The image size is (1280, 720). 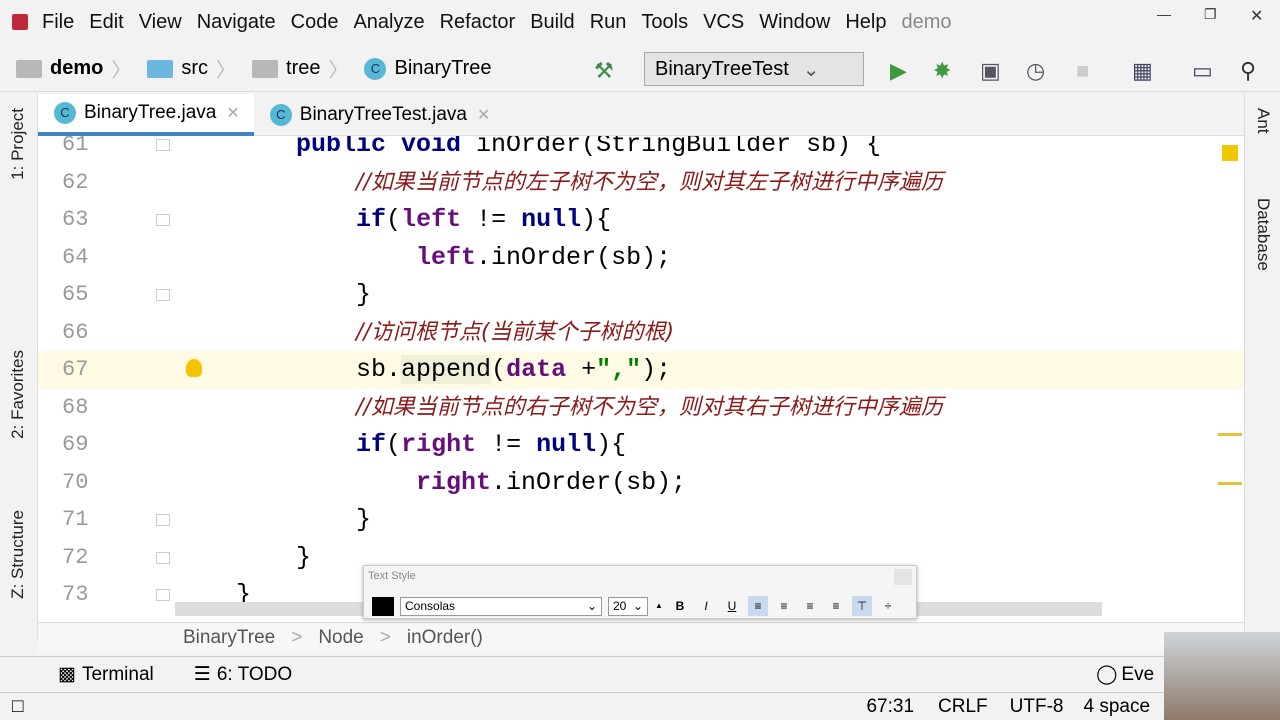 I want to click on debug-icon: ✸, so click(x=942, y=71).